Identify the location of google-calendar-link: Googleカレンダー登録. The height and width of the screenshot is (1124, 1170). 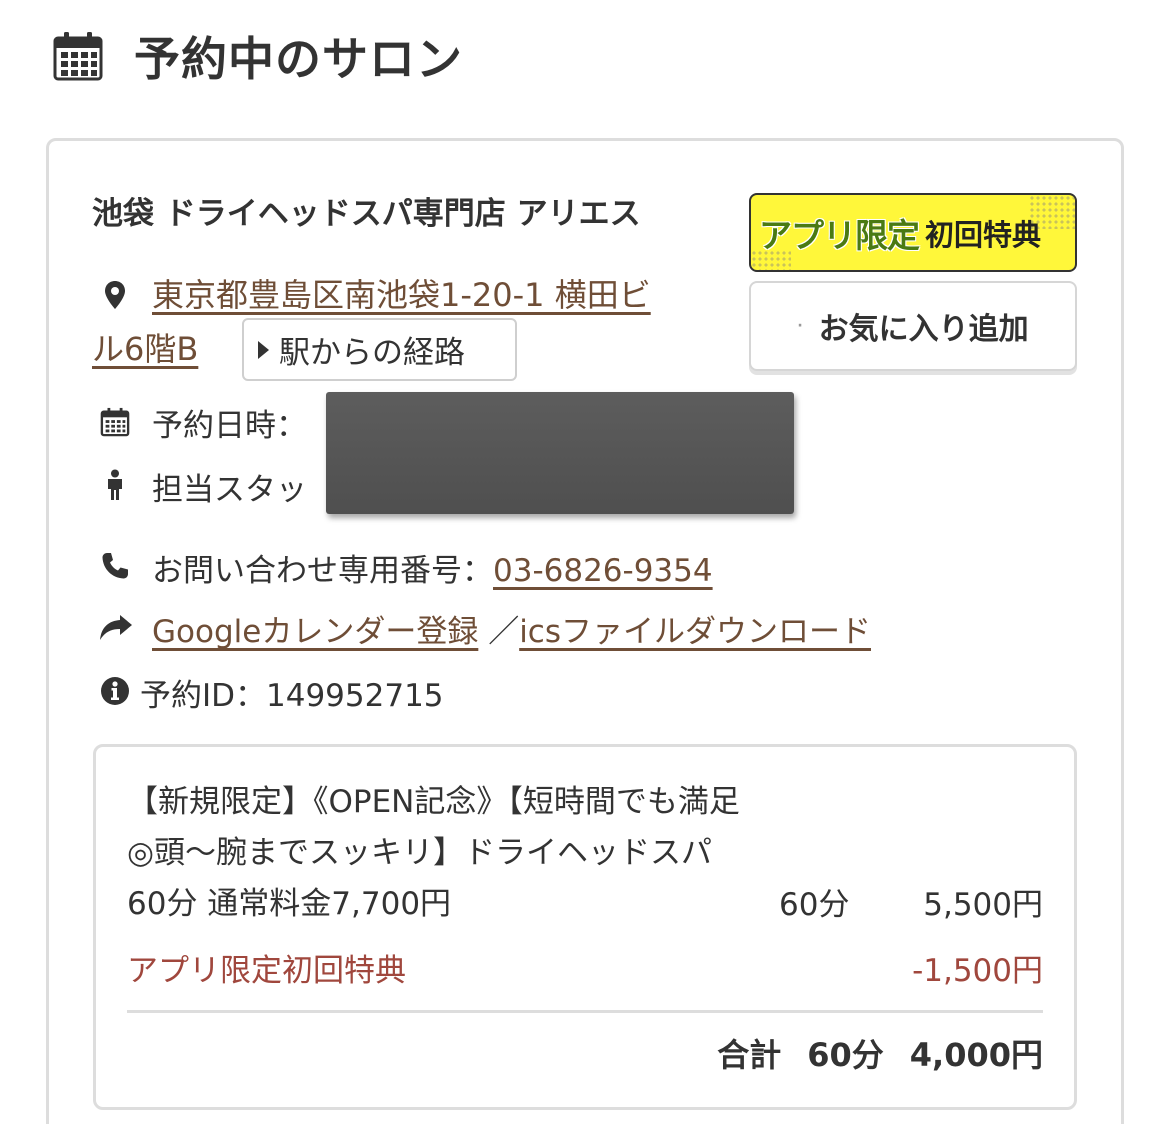
(315, 632).